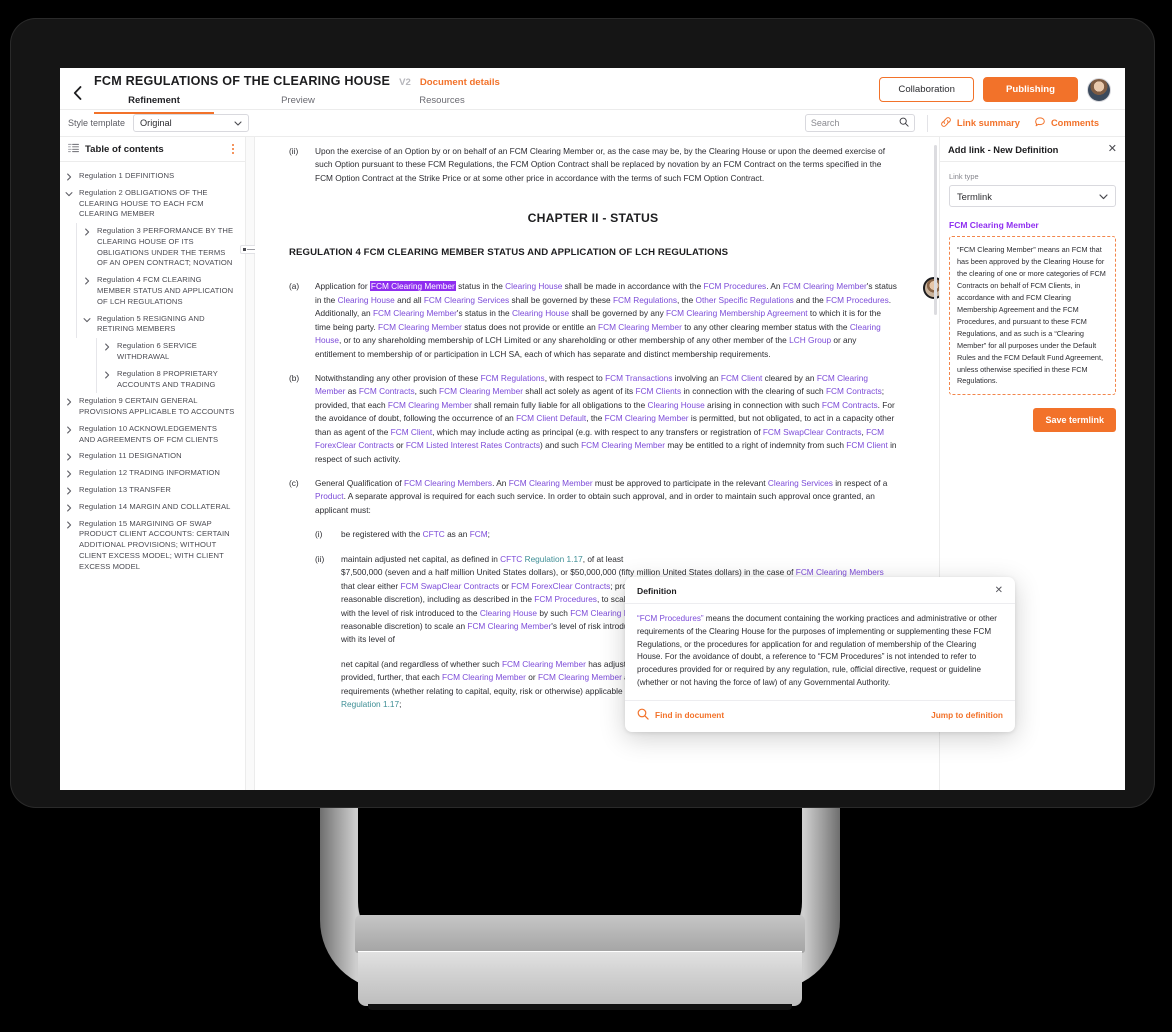 The image size is (1172, 1032). Describe the element at coordinates (659, 391) in the screenshot. I see `termlink: FCM Clients` at that location.